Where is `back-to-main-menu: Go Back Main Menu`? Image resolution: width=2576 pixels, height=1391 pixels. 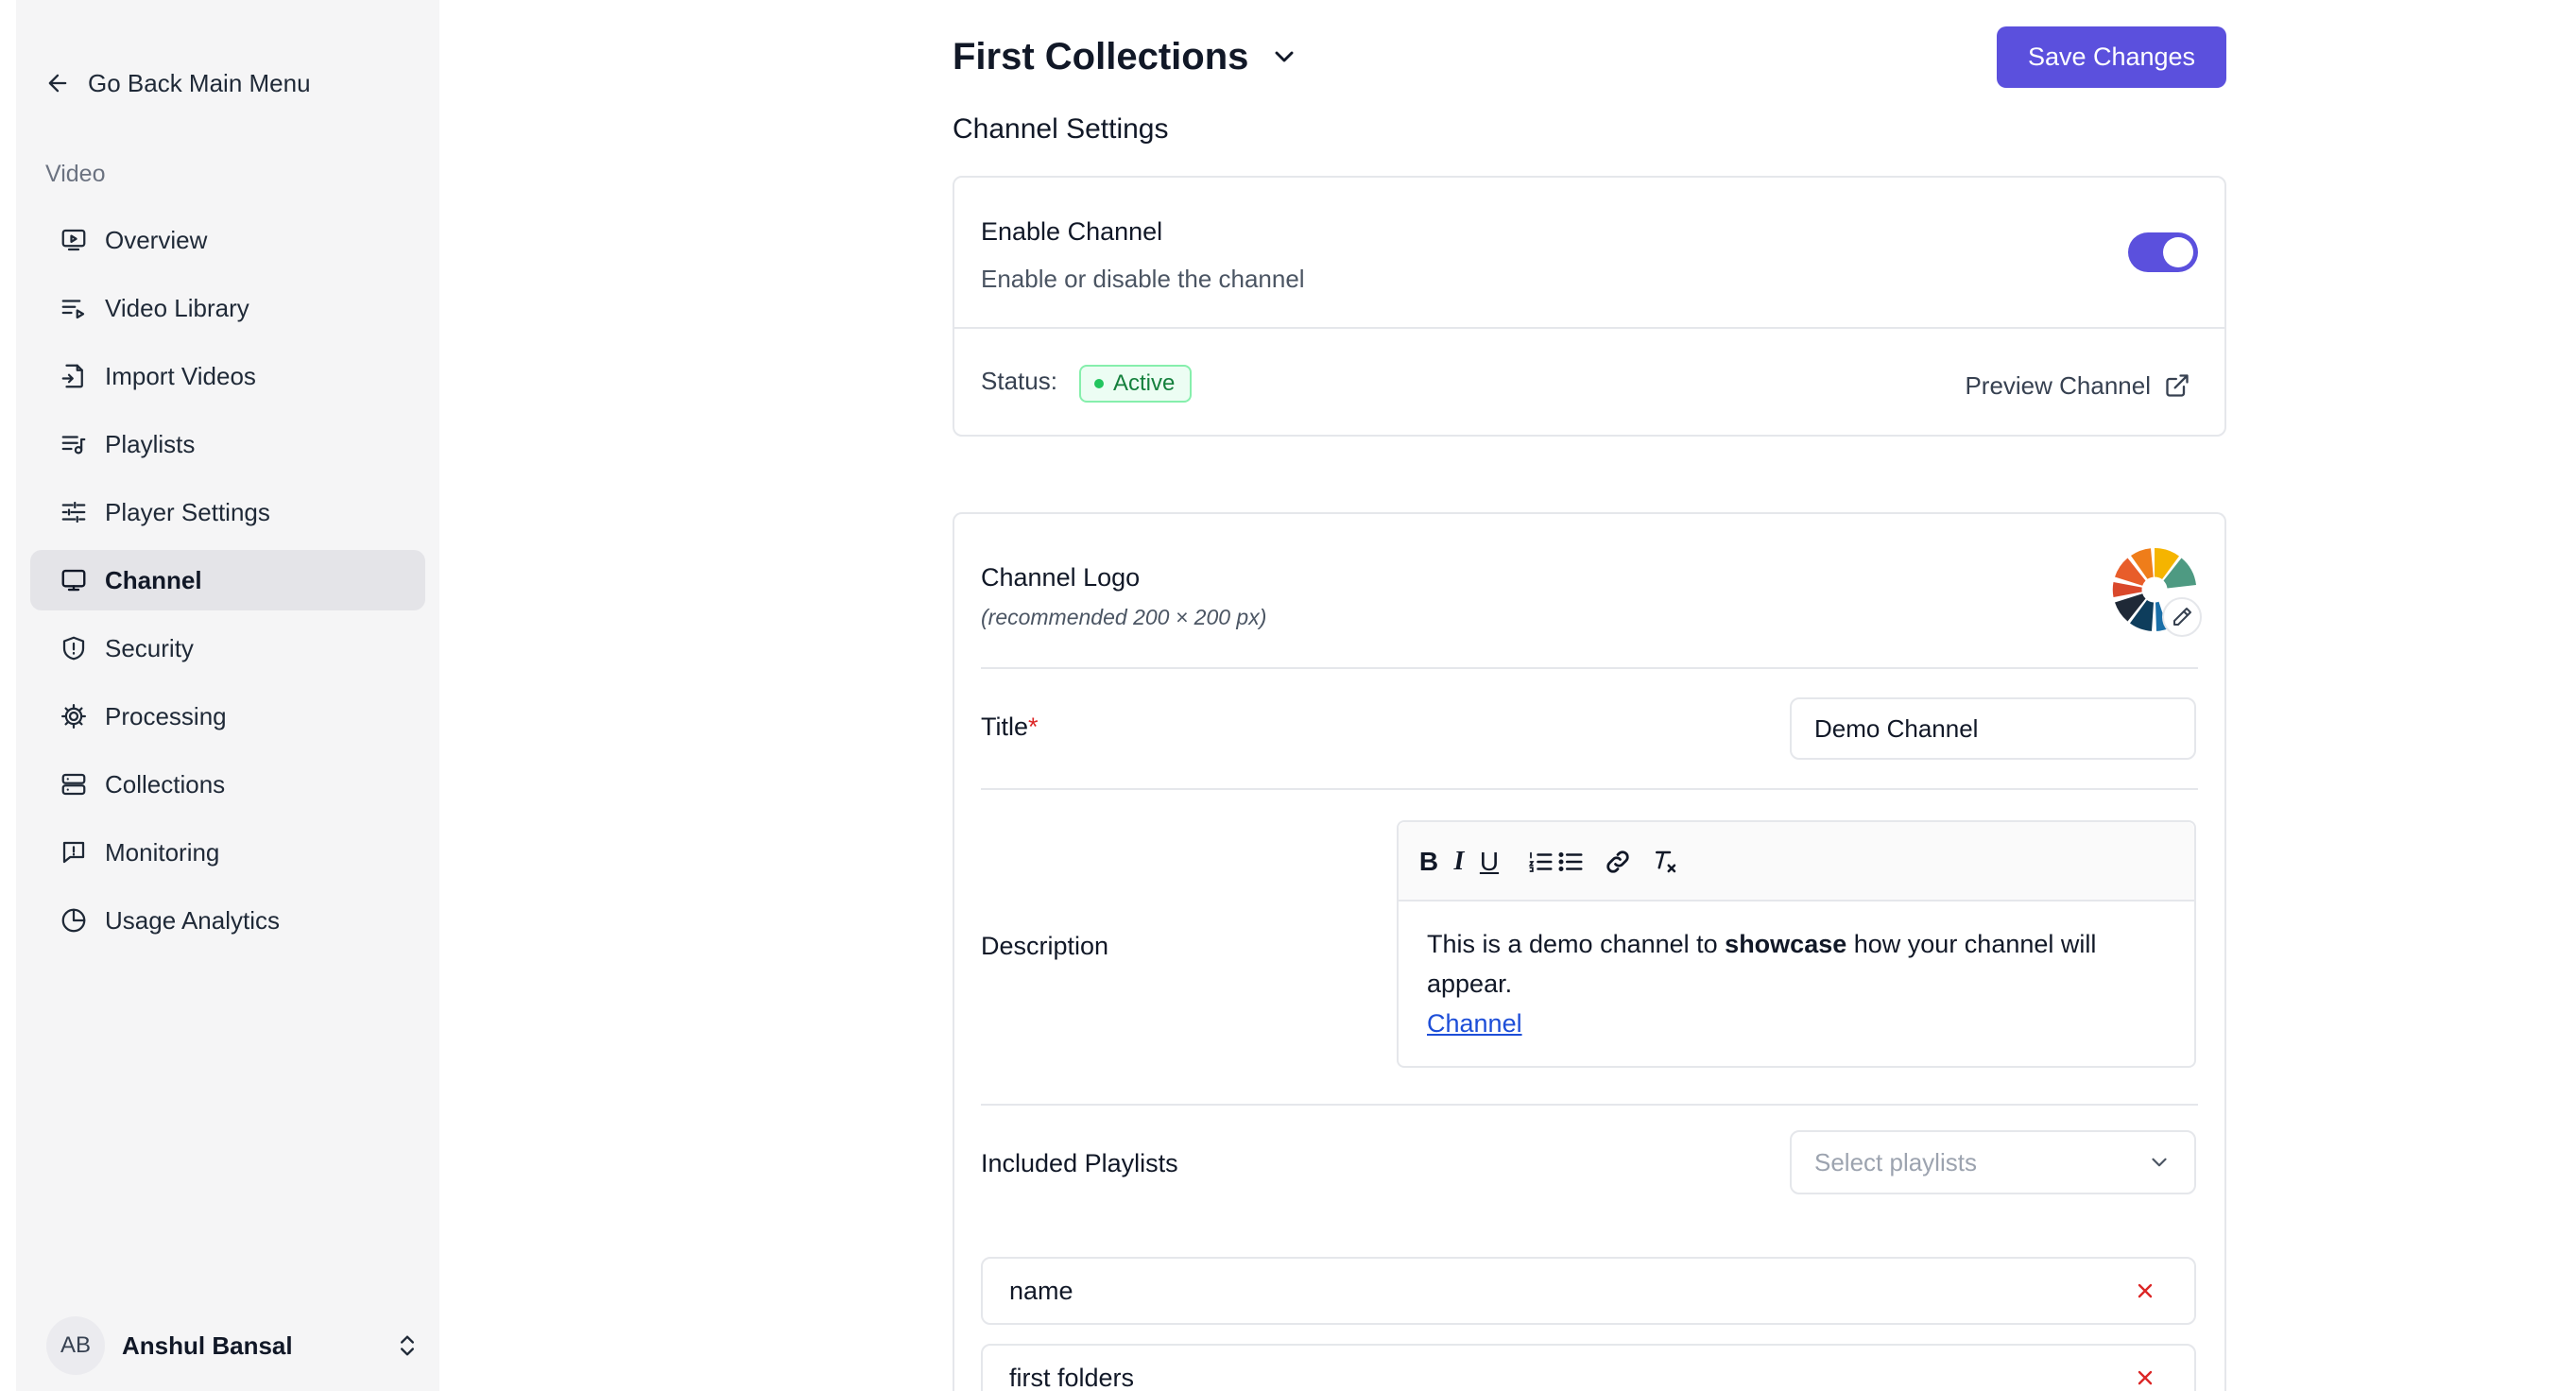 back-to-main-menu: Go Back Main Menu is located at coordinates (177, 83).